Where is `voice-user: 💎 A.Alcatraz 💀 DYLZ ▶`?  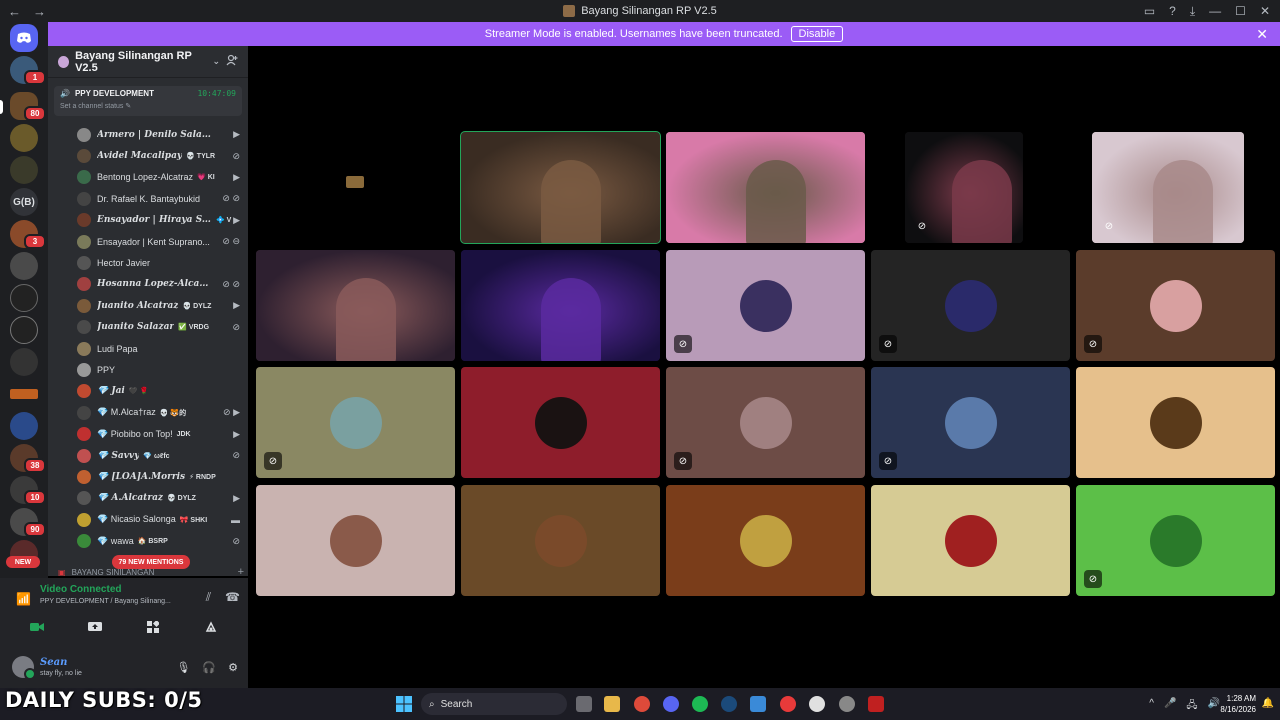
voice-user: 💎 A.Alcatraz 💀 DYLZ ▶ is located at coordinates (148, 498).